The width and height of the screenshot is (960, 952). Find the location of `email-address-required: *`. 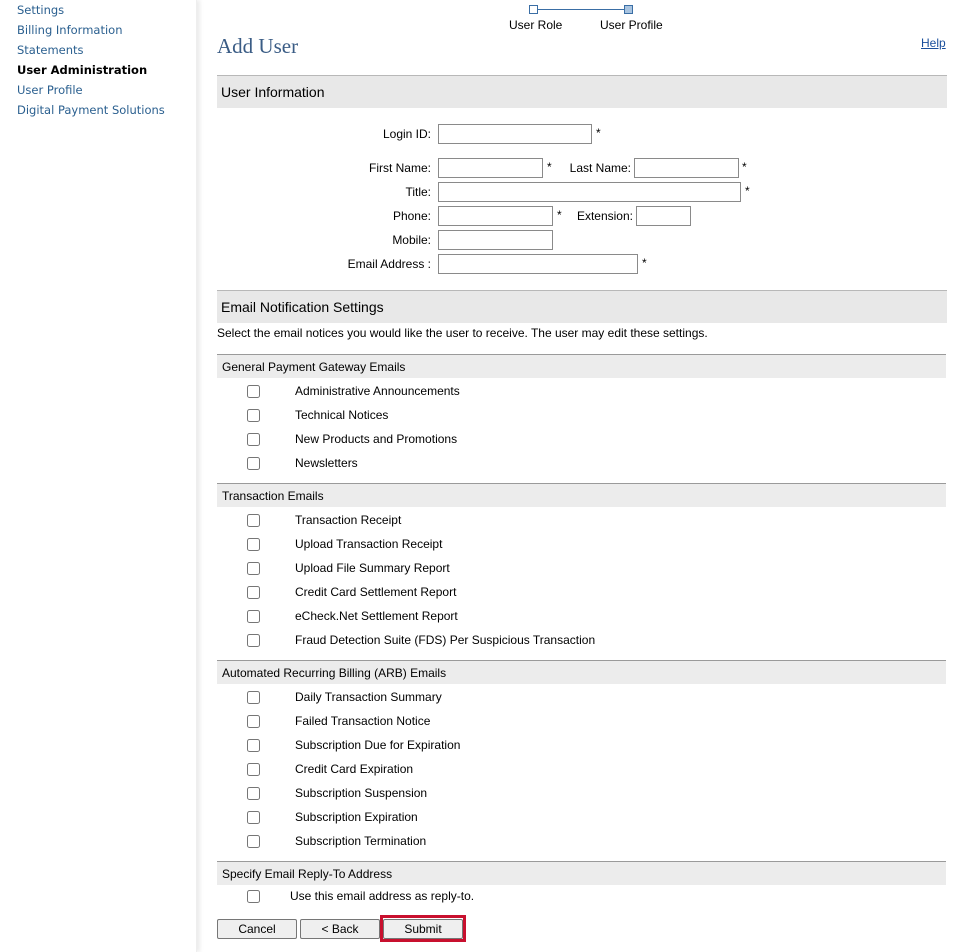

email-address-required: * is located at coordinates (644, 263).